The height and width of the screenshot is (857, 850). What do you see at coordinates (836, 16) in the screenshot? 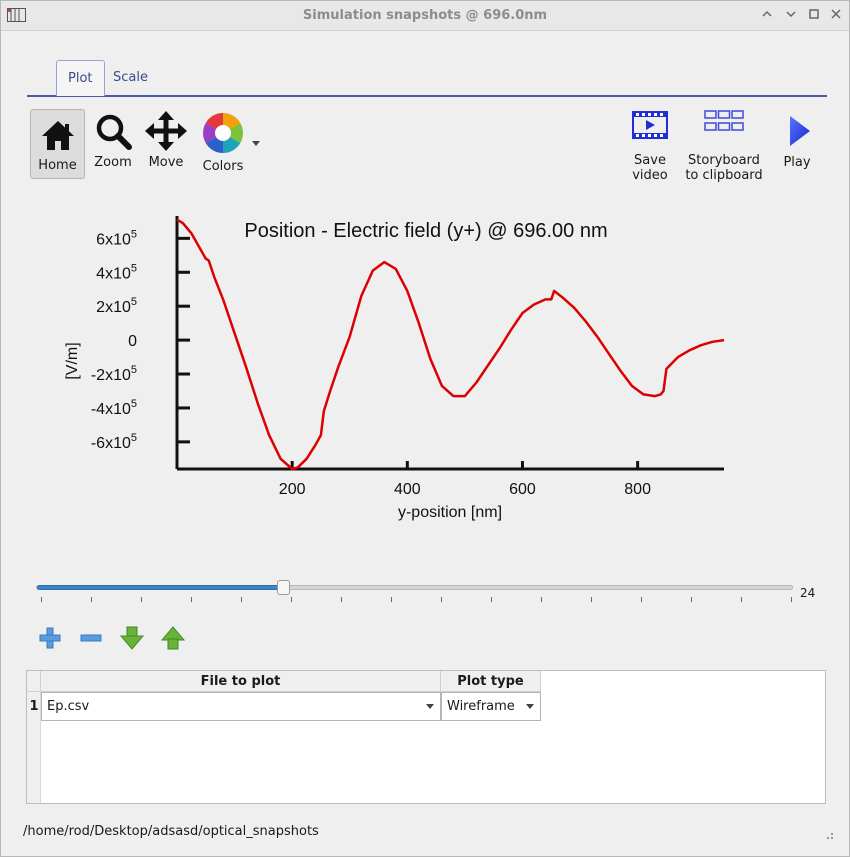
I see `close-icon` at bounding box center [836, 16].